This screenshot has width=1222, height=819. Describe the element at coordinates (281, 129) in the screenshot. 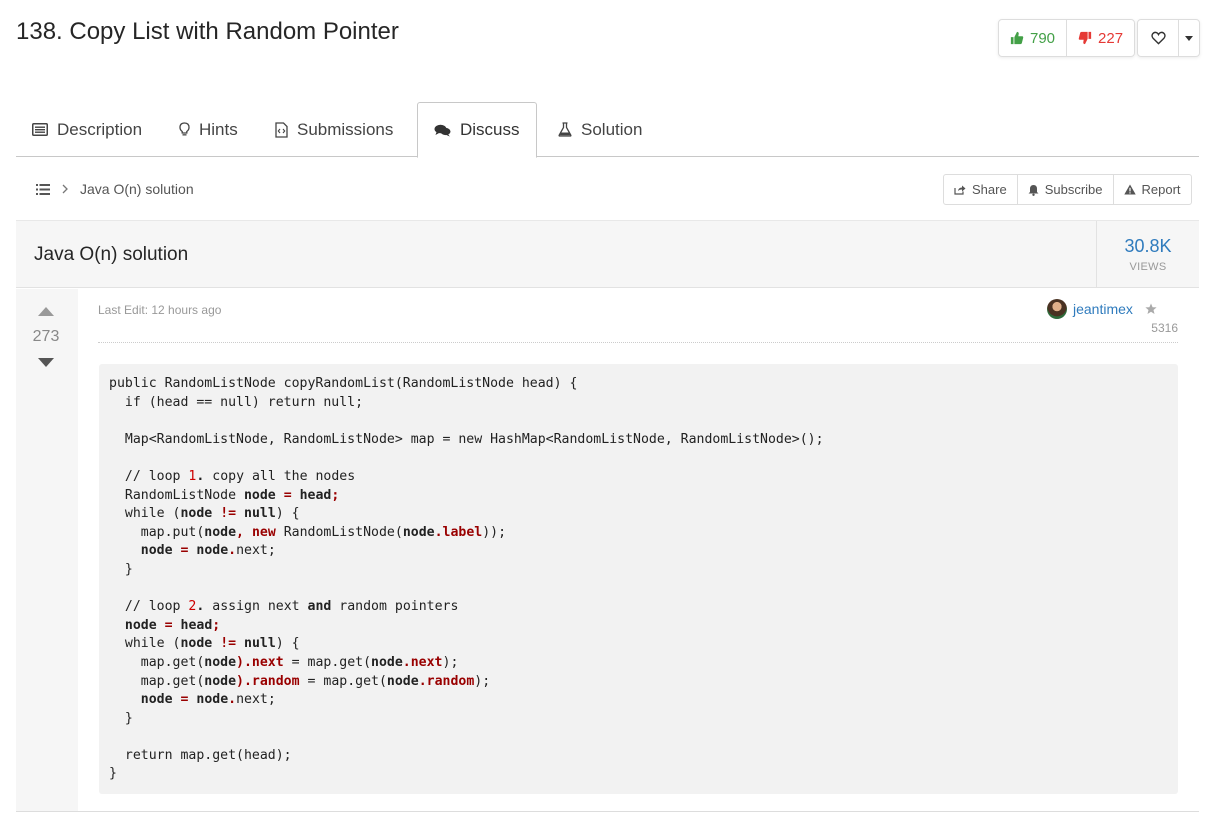

I see `file-code-icon` at that location.